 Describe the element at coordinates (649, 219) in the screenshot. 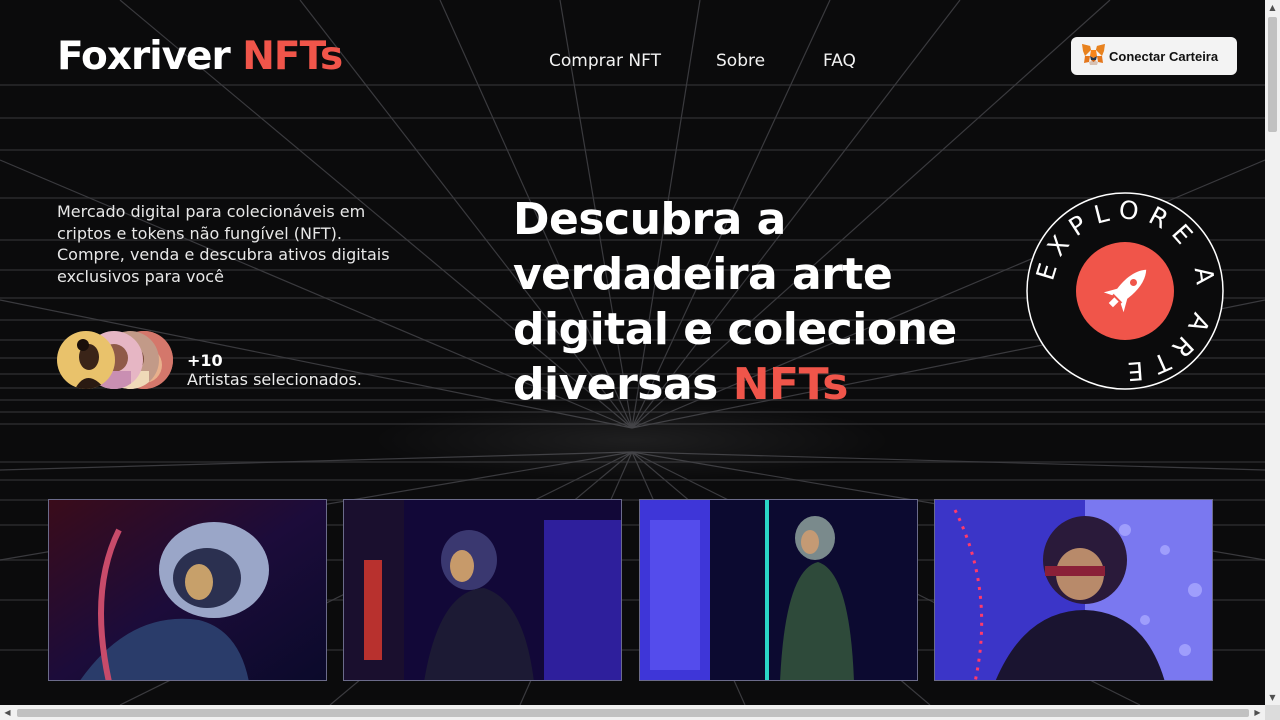

I see `headline-line: Descubra a` at that location.